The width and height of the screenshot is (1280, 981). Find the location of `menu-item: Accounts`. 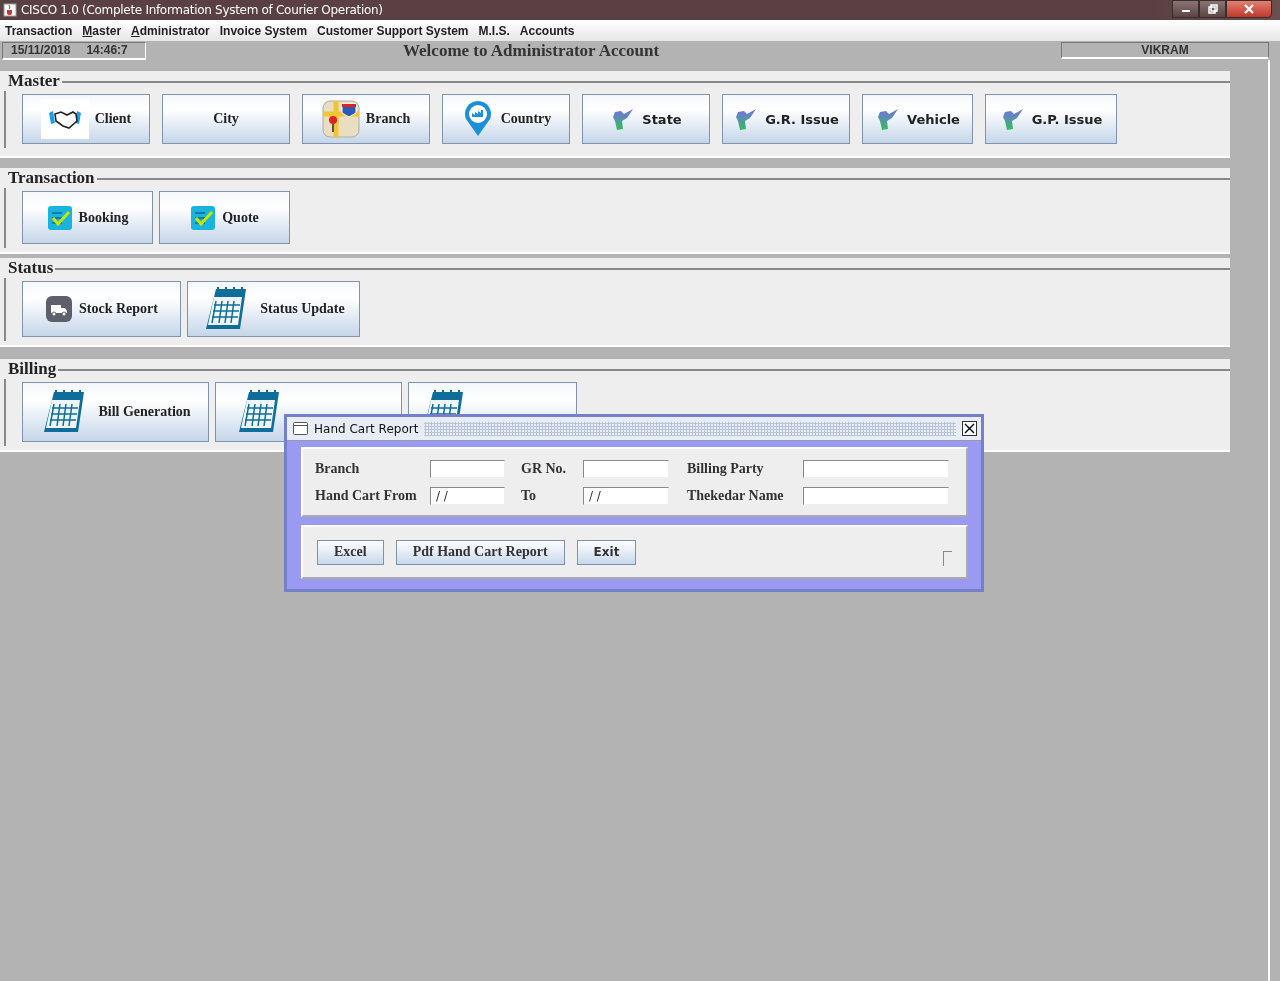

menu-item: Accounts is located at coordinates (548, 30).